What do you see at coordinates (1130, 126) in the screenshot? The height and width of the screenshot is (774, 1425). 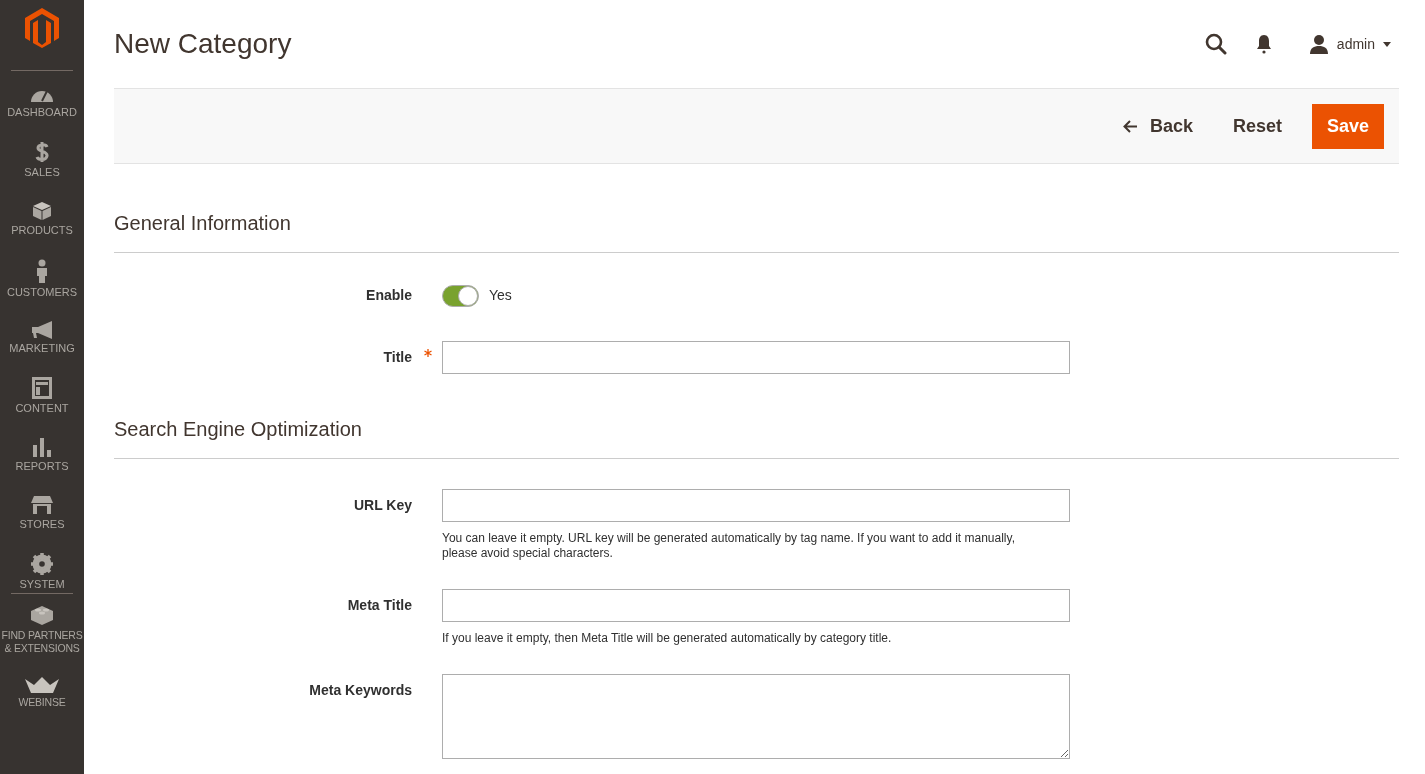 I see `arrow-left-icon` at bounding box center [1130, 126].